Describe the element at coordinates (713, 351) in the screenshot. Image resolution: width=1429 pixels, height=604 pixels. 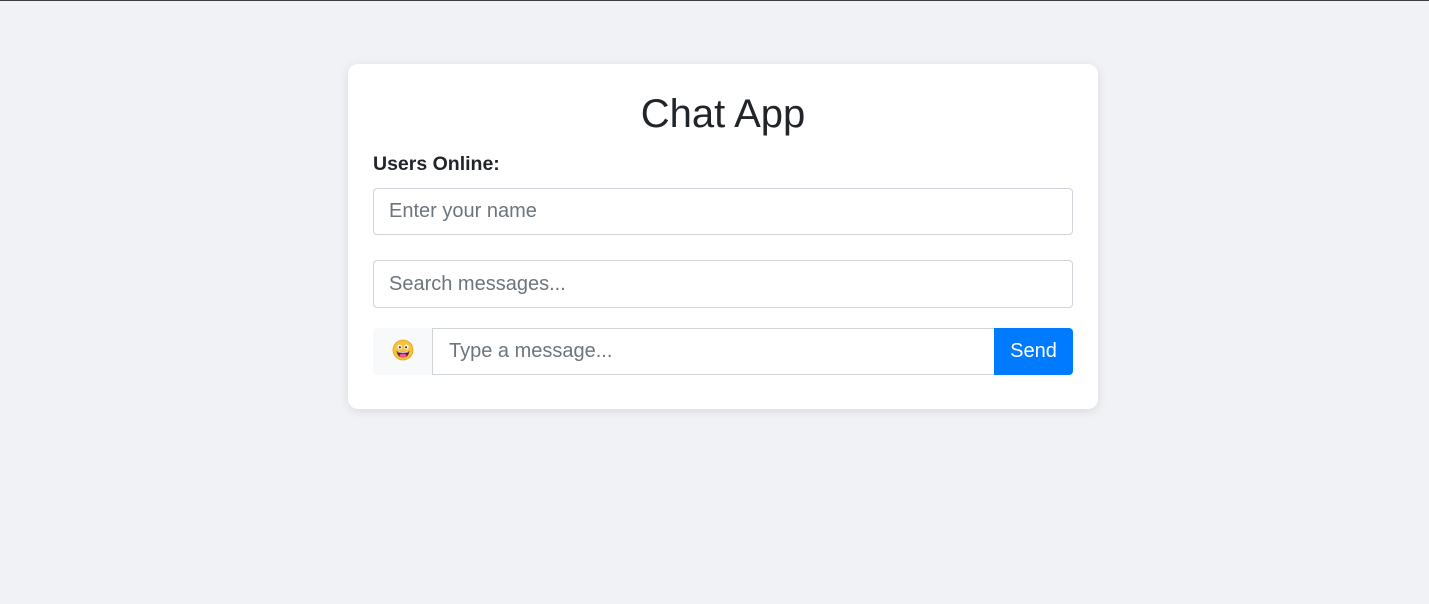
I see `message-input` at that location.